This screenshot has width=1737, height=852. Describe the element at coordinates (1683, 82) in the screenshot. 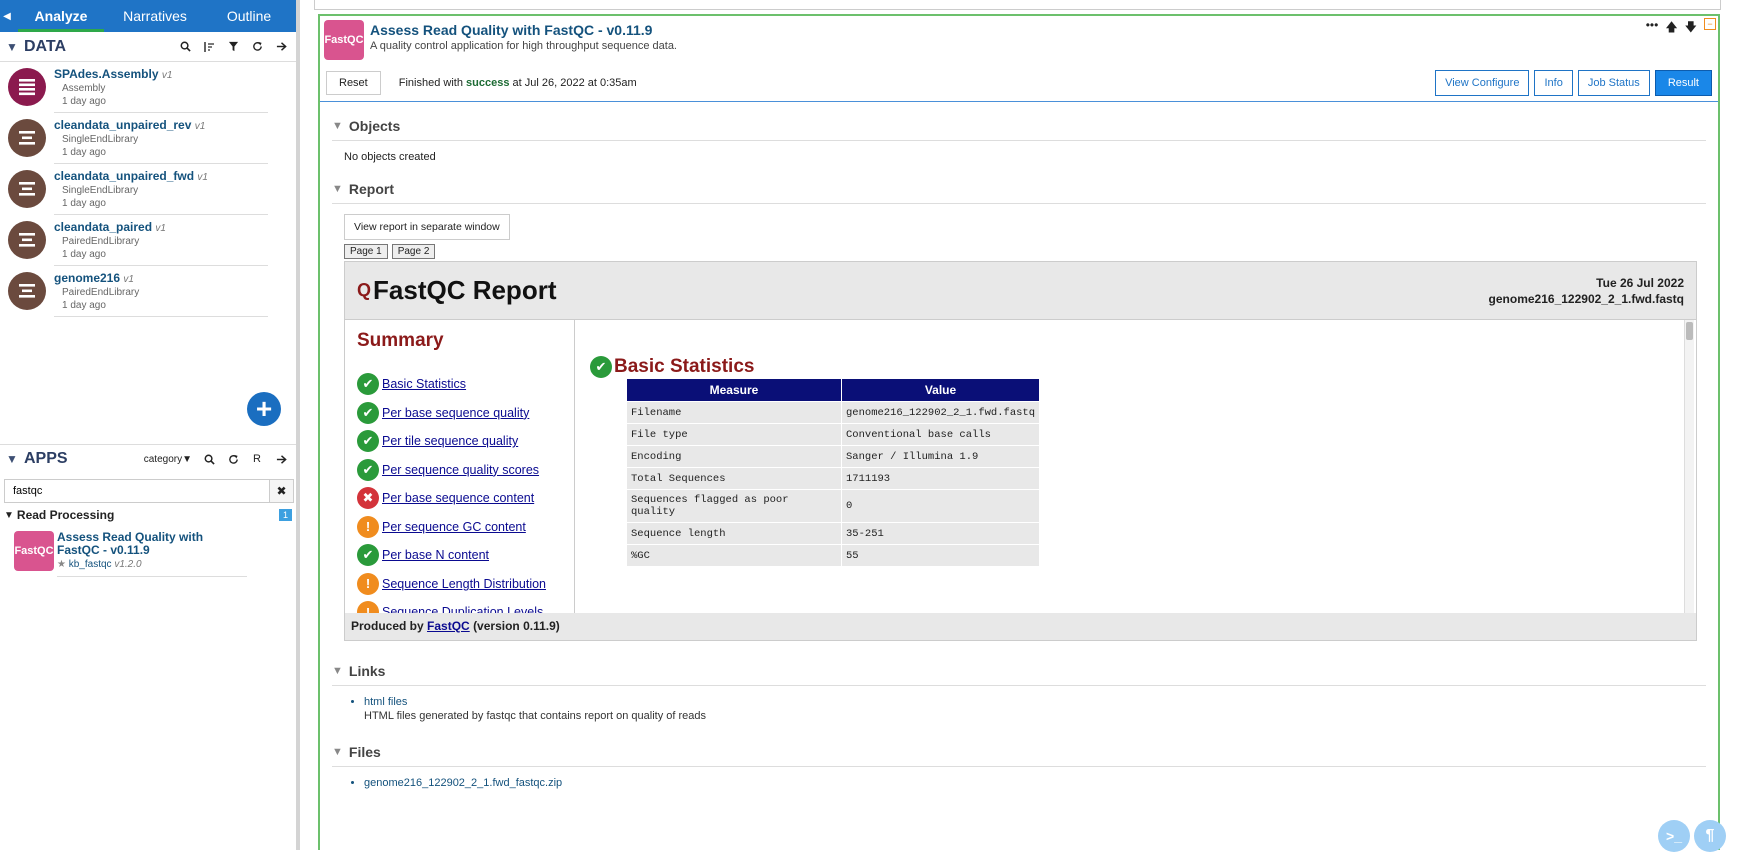

I see `result-button: Result` at that location.